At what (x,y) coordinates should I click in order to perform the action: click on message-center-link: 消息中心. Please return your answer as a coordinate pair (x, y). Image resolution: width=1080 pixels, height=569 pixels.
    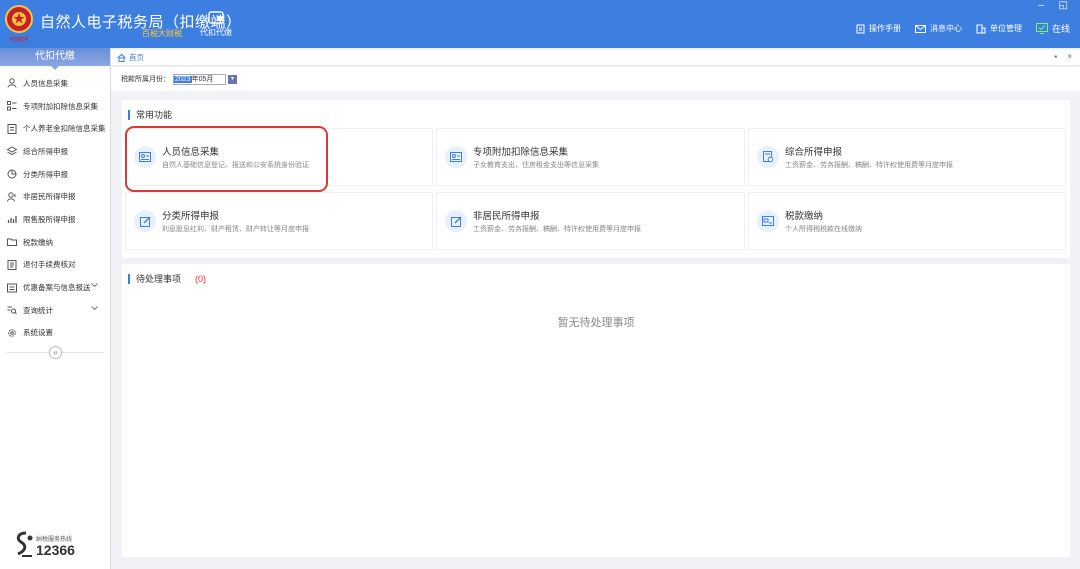
    Looking at the image, I should click on (938, 28).